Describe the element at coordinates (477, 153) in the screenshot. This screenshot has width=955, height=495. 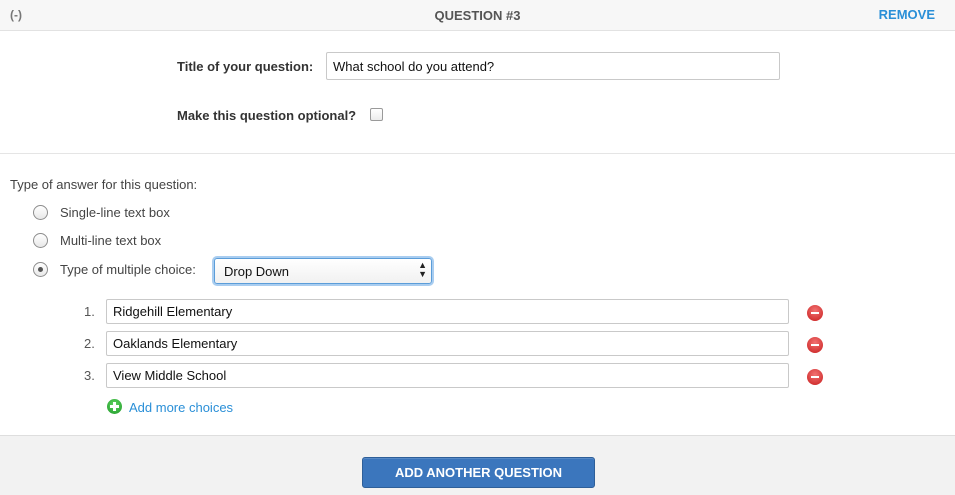
I see `section-divider` at that location.